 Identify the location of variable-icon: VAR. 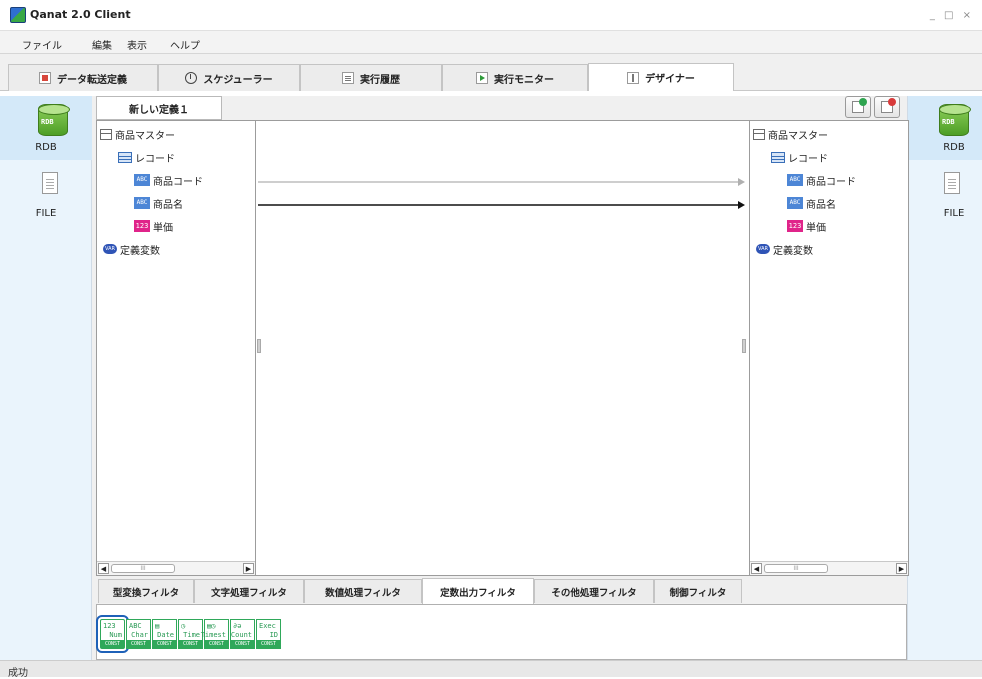
(763, 249).